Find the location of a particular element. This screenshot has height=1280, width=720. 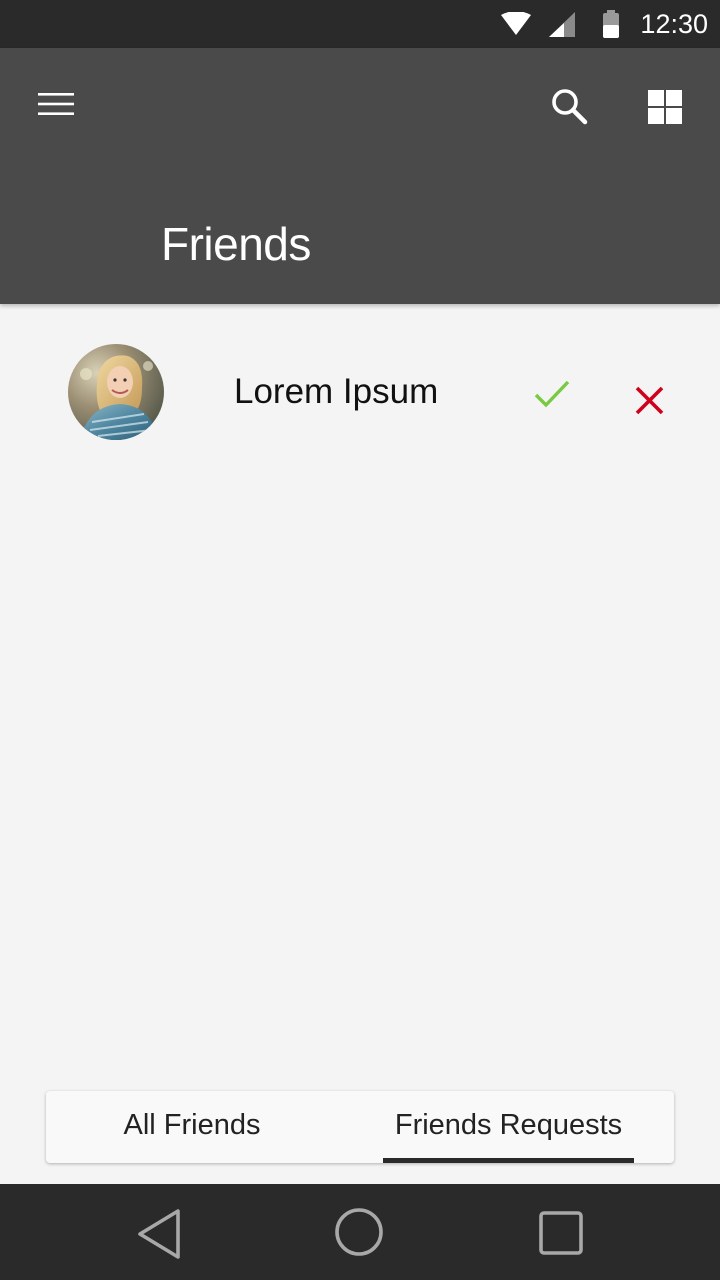

avatar is located at coordinates (116, 392).